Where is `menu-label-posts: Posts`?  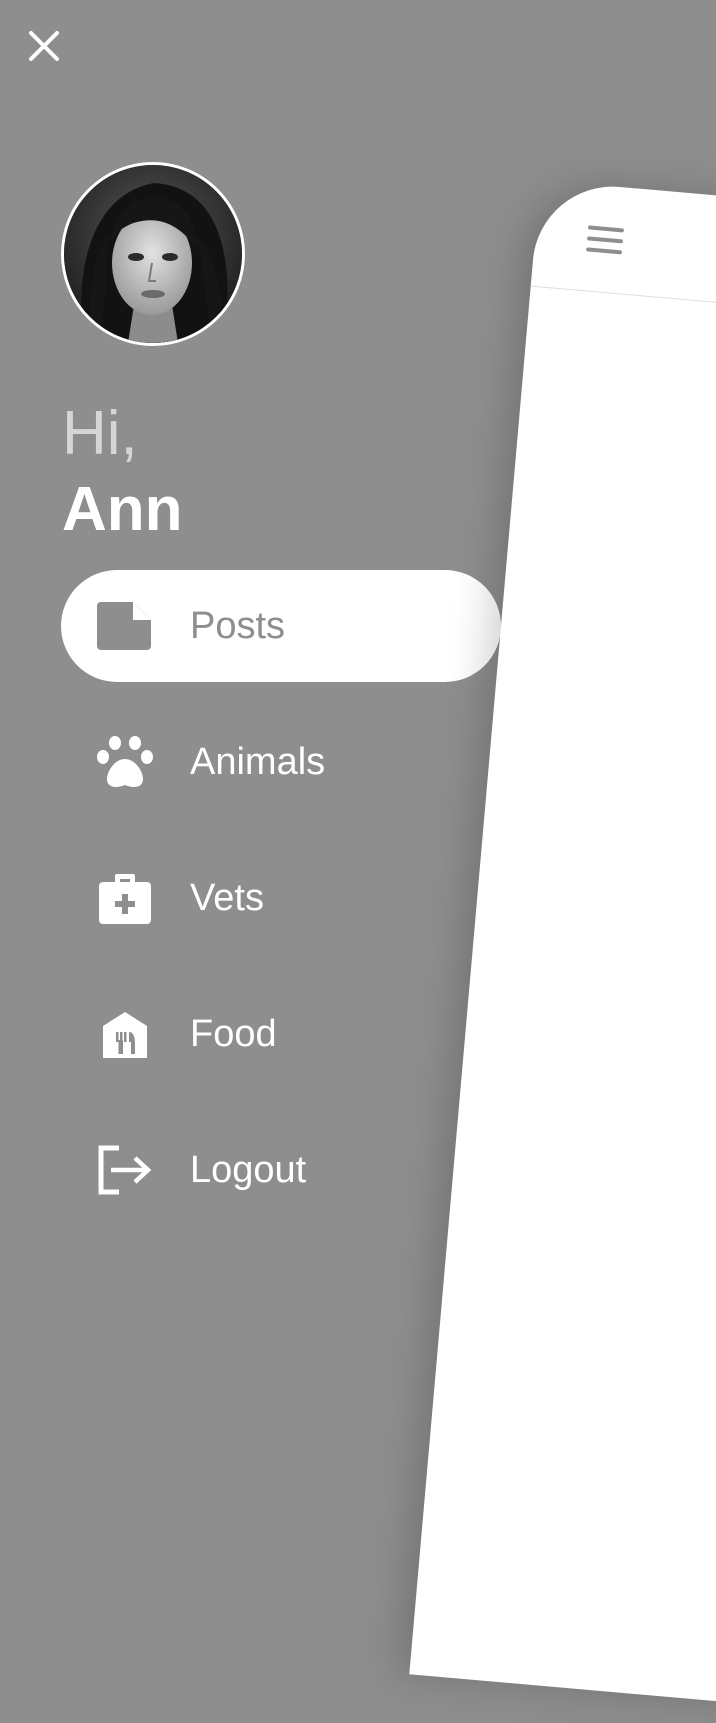 menu-label-posts: Posts is located at coordinates (238, 626).